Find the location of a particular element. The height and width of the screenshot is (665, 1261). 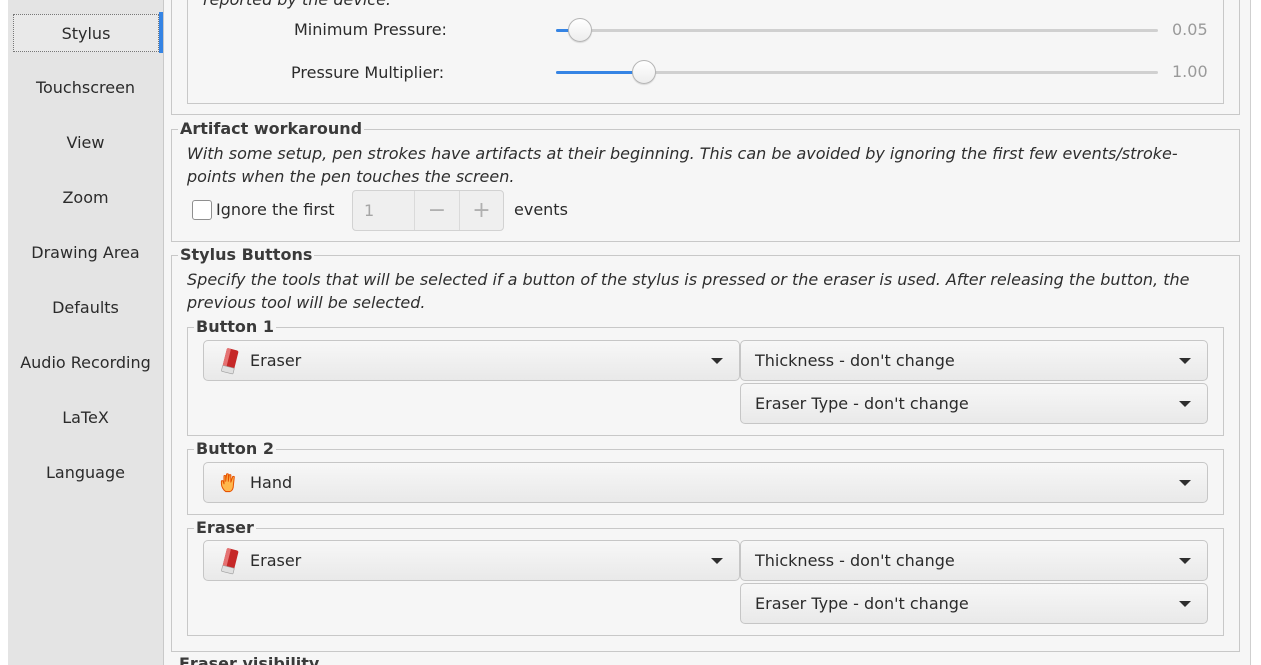

artifact-workaround-title: Artifact workaround is located at coordinates (271, 129).